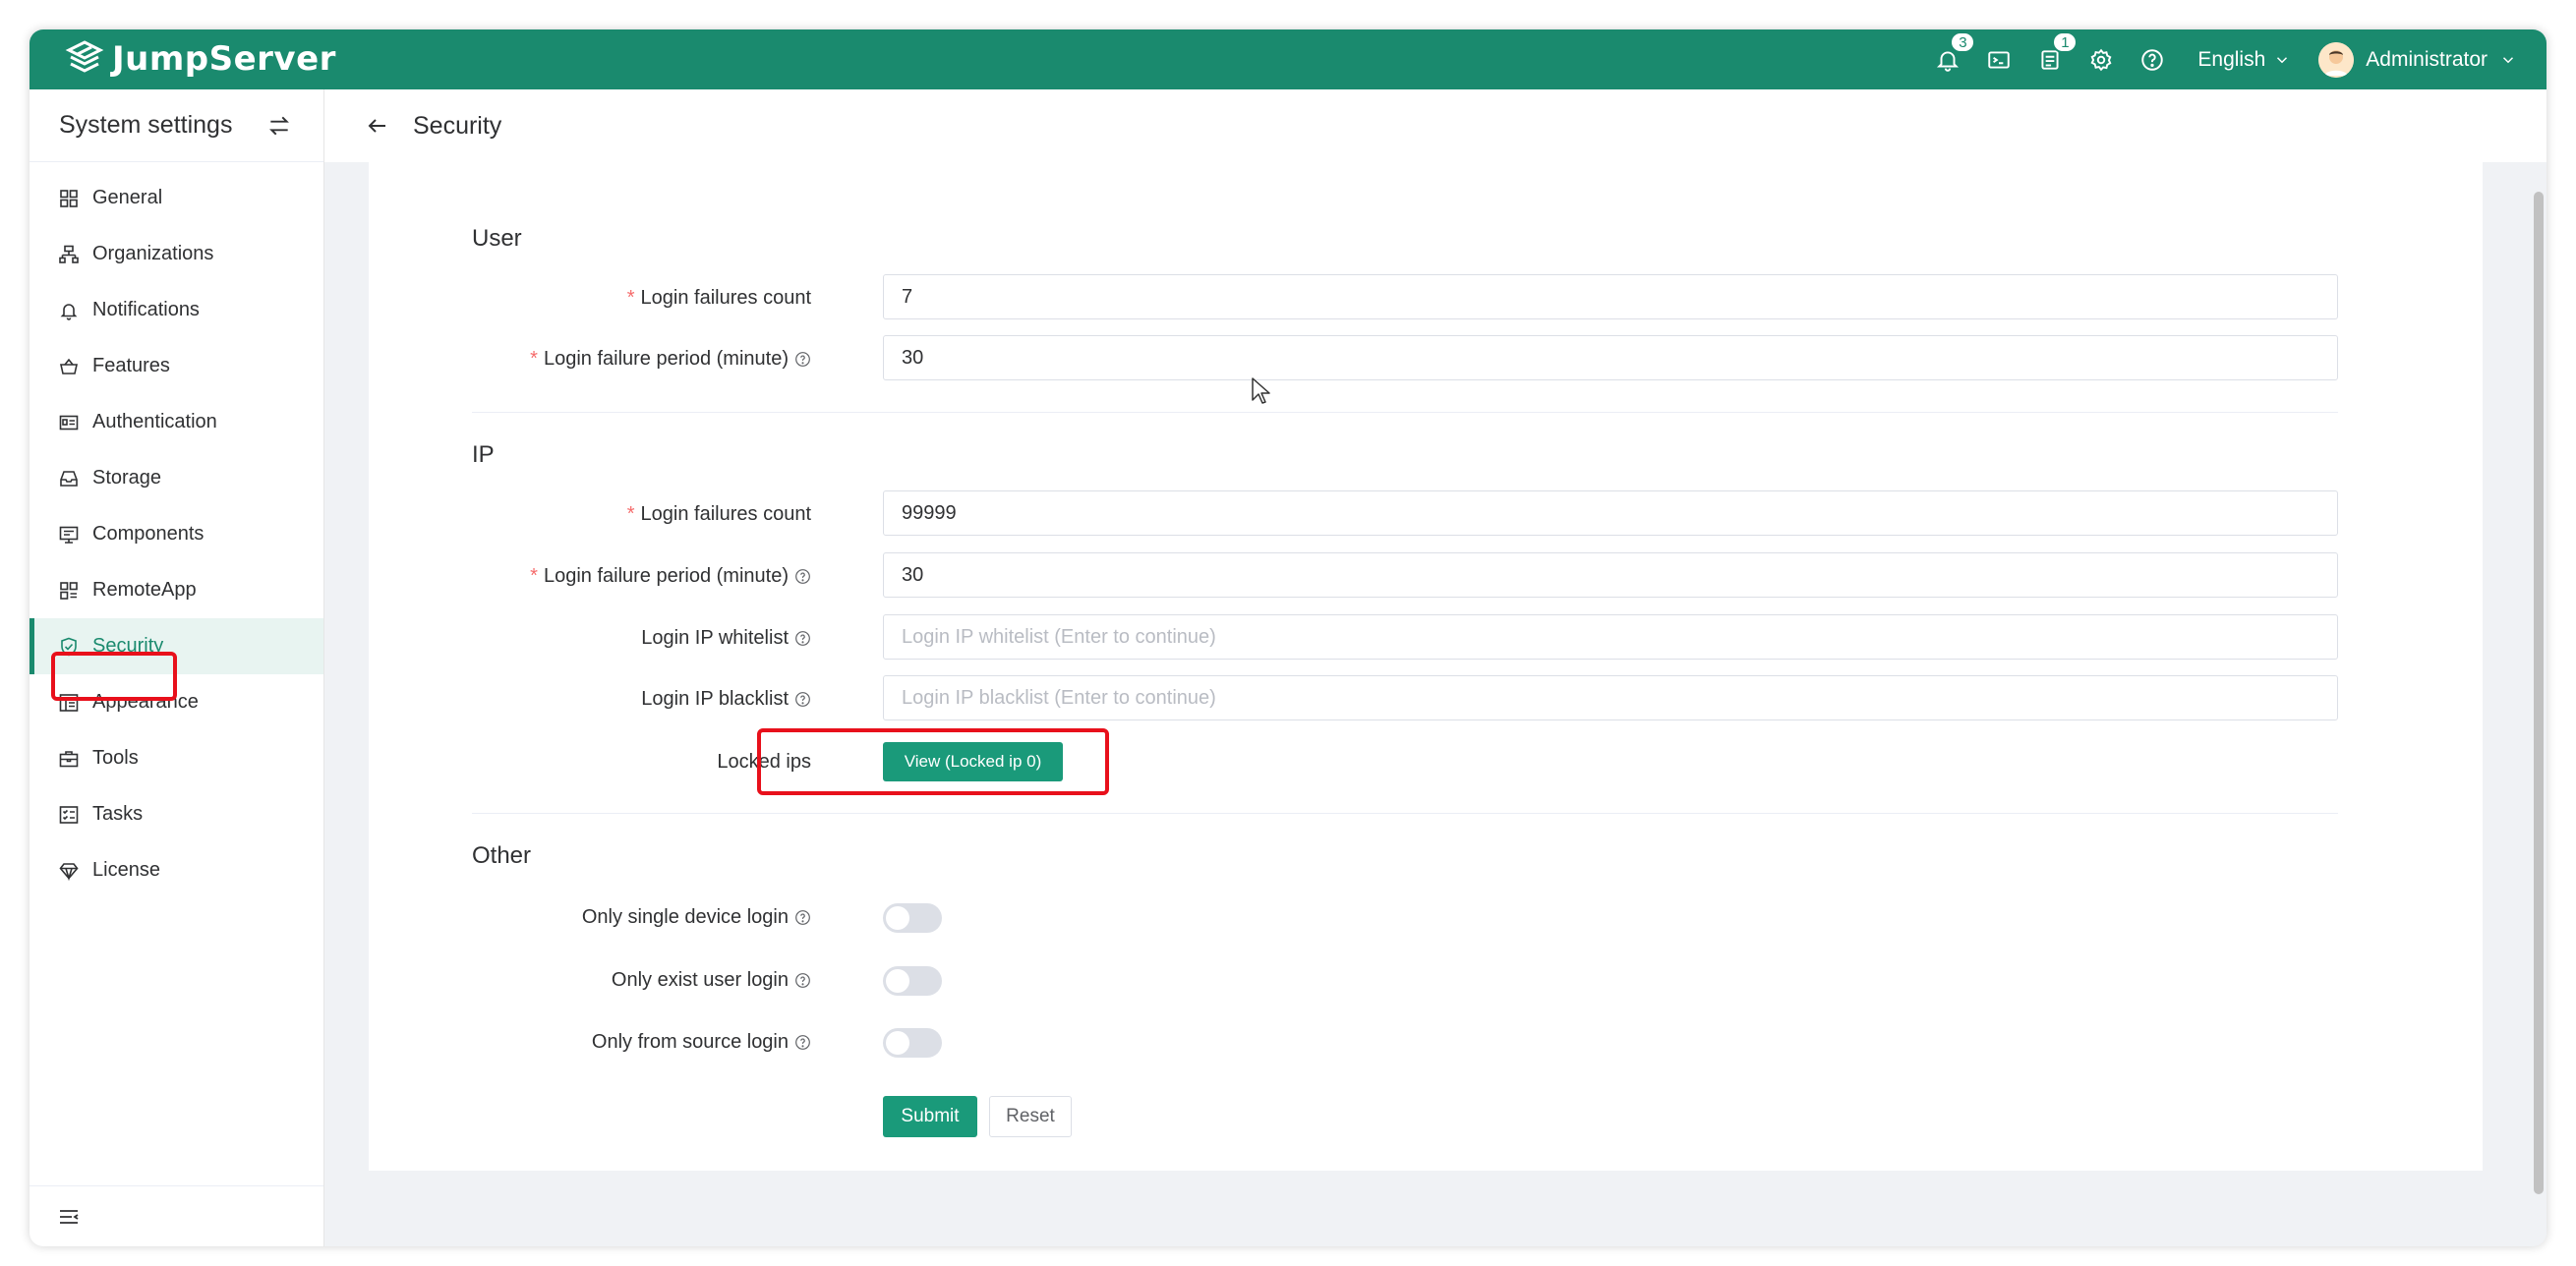  Describe the element at coordinates (1406, 1041) in the screenshot. I see `from-source-row: Only from source login` at that location.